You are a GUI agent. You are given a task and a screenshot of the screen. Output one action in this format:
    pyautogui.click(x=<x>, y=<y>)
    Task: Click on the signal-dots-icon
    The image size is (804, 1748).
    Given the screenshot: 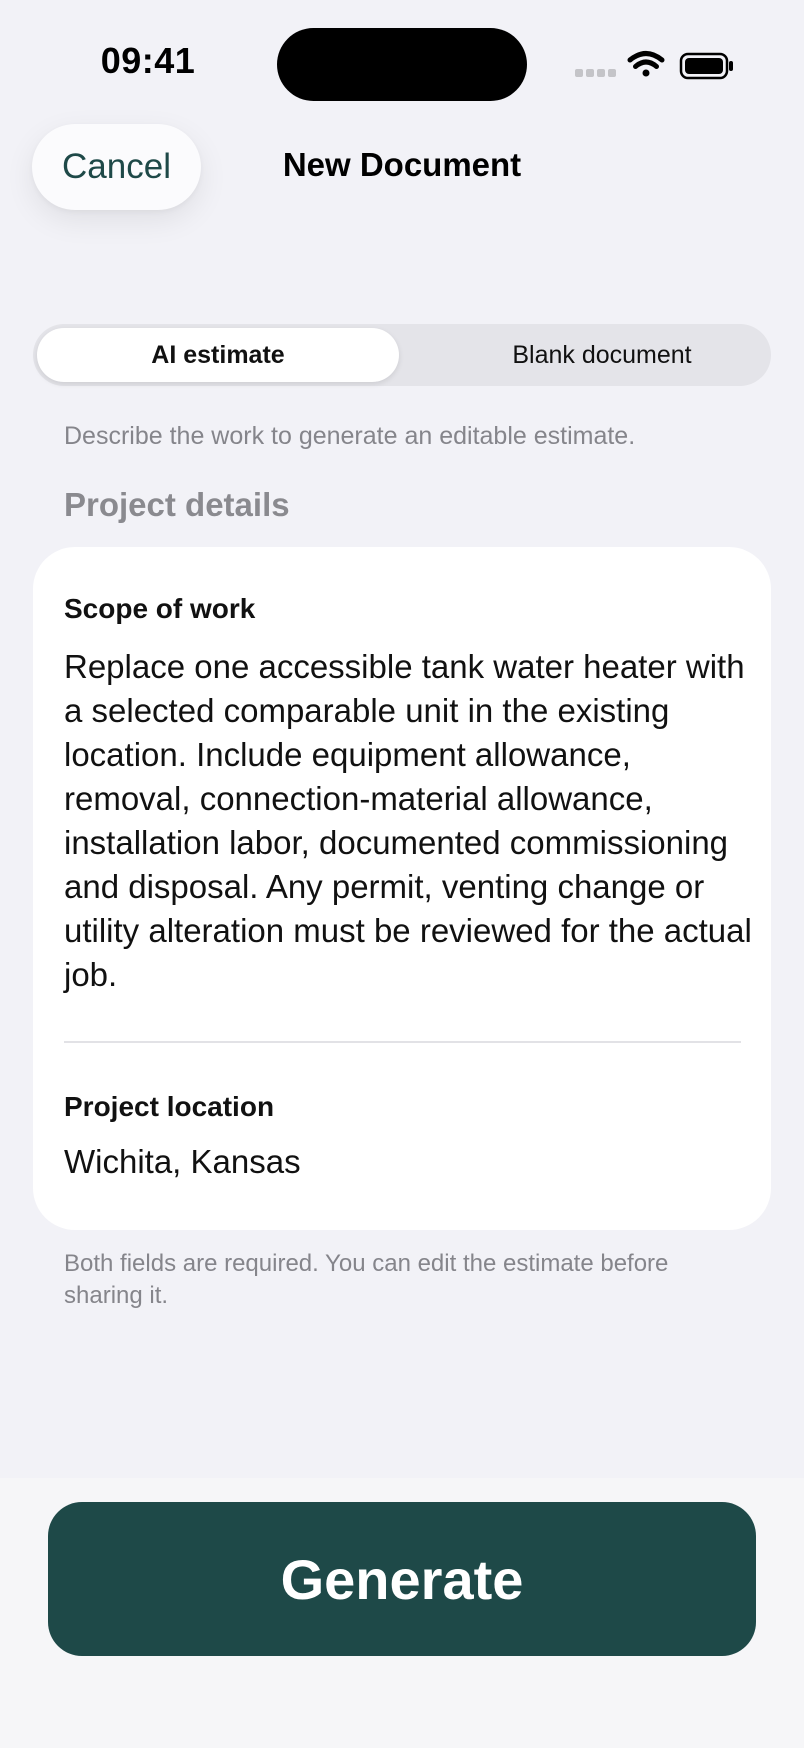 What is the action you would take?
    pyautogui.click(x=595, y=73)
    